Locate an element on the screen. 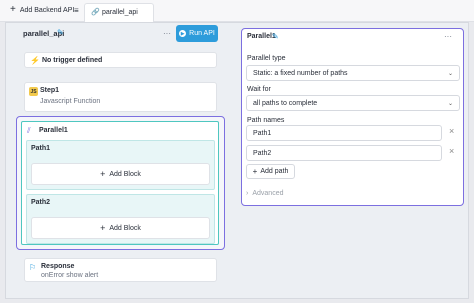 This screenshot has height=303, width=474. add-backend-api-label: Add Backend API is located at coordinates (47, 10).